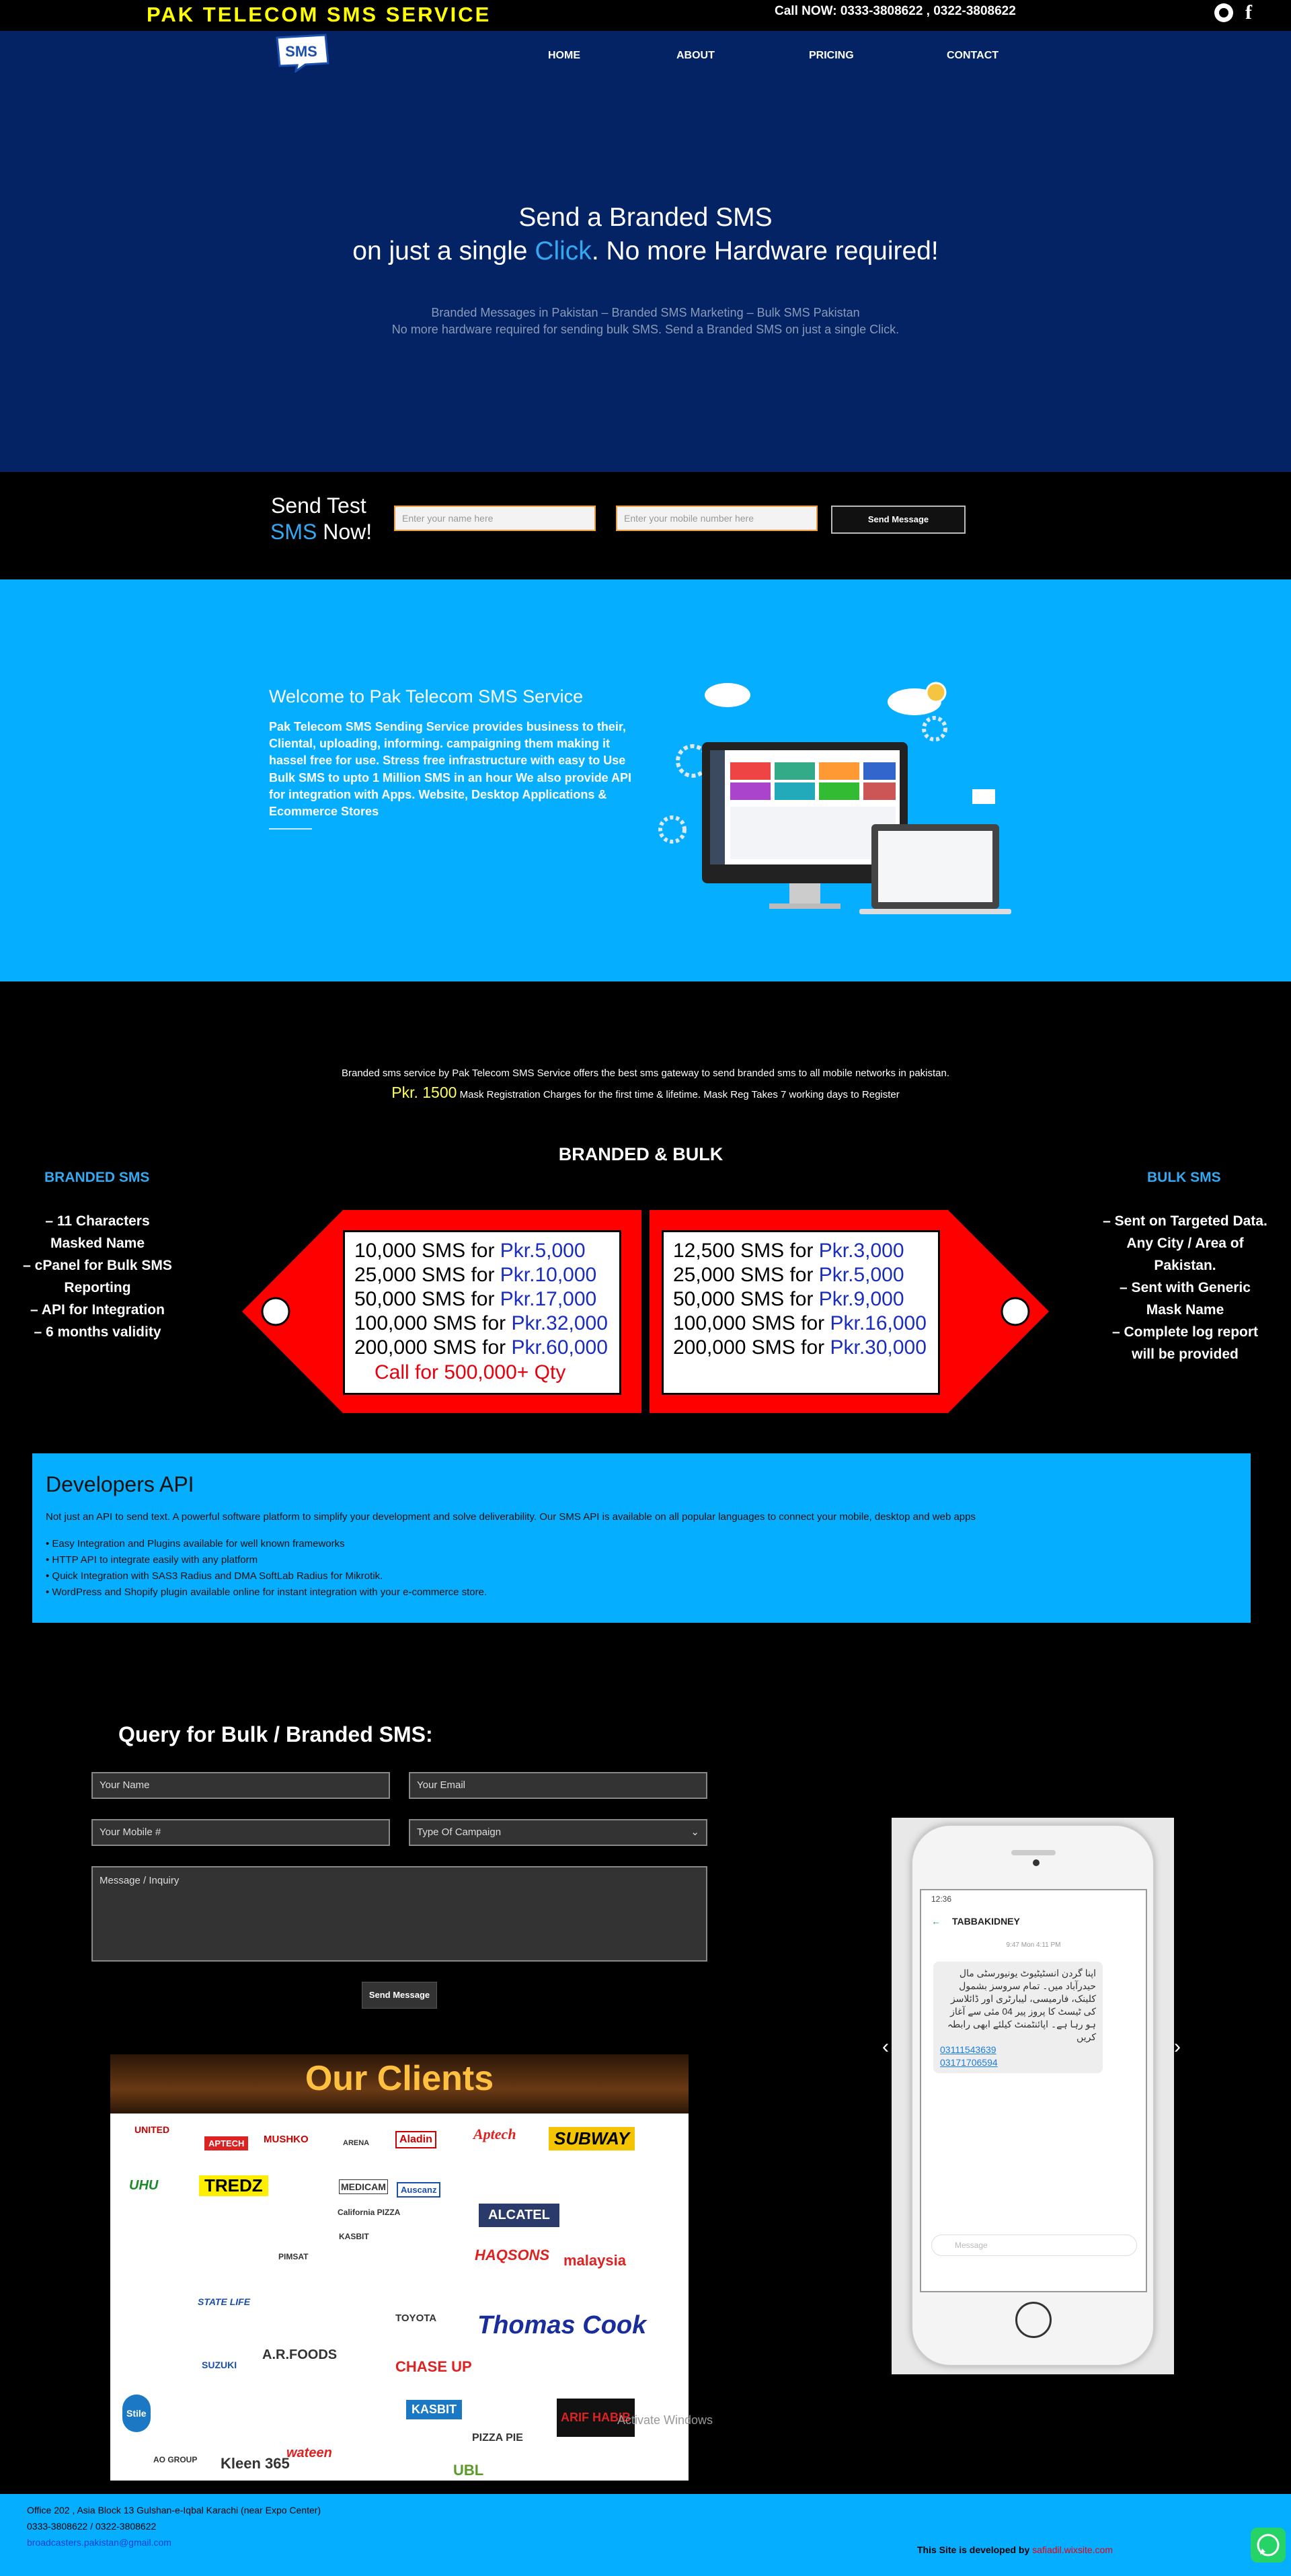  I want to click on send-test-title-line2: SMS Now!, so click(321, 532).